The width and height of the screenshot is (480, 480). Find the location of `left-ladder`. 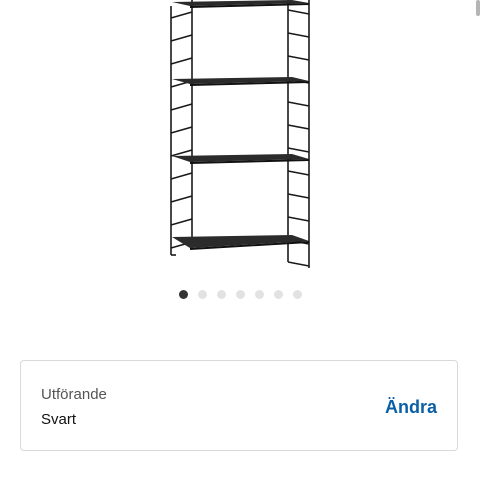

left-ladder is located at coordinates (181, 128).